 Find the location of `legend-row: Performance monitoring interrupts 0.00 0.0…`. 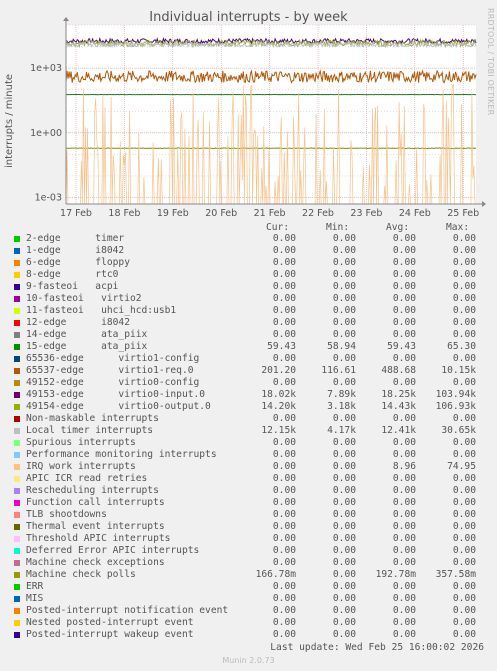

legend-row: Performance monitoring interrupts 0.00 0.0… is located at coordinates (249, 455).